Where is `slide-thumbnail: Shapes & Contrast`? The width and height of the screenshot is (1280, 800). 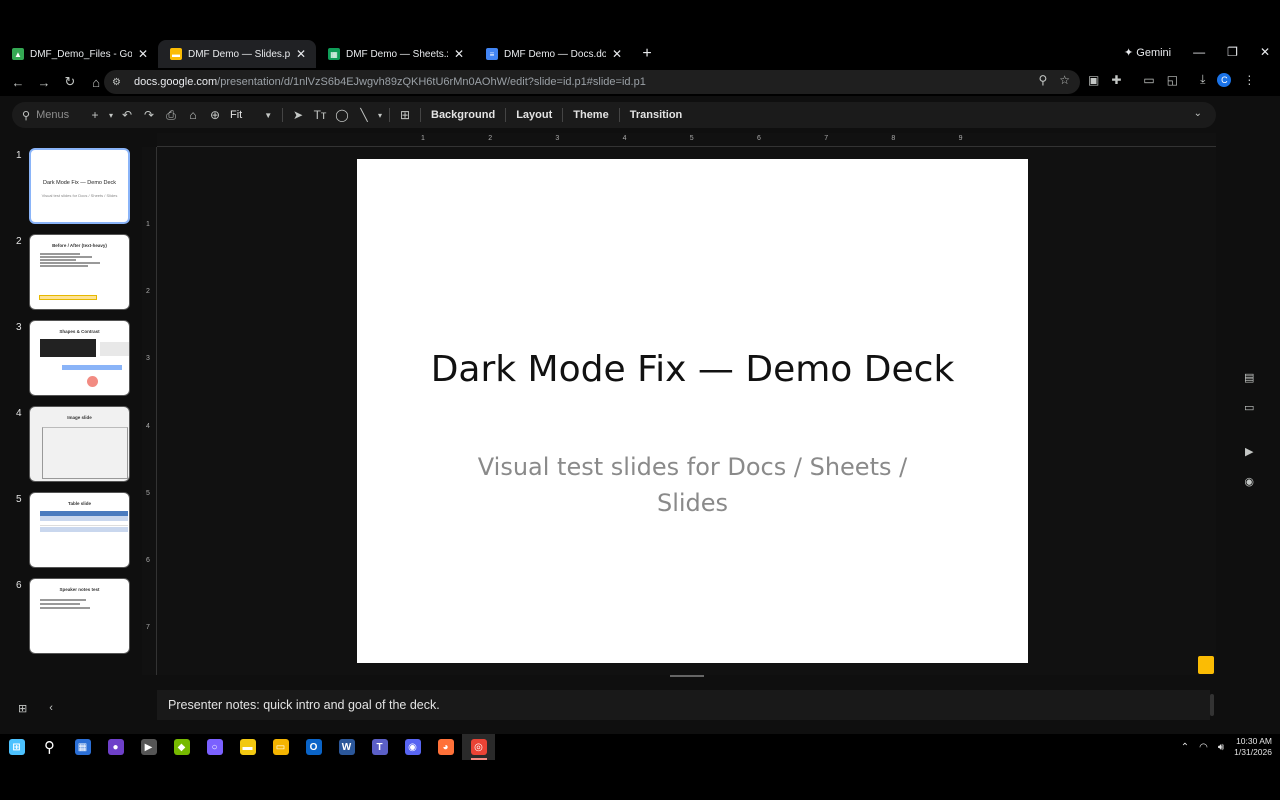
slide-thumbnail: Shapes & Contrast is located at coordinates (79, 358).